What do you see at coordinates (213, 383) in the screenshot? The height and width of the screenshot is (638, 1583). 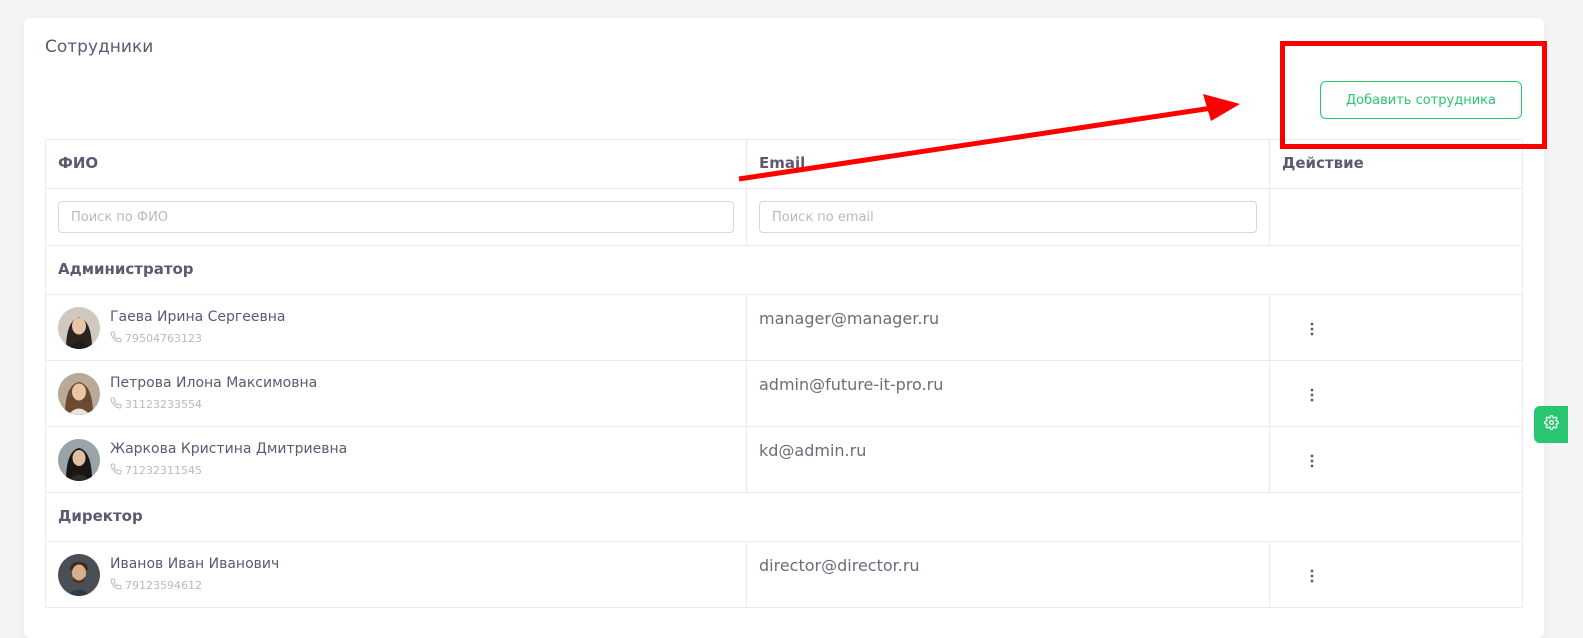 I see `employee-name: Петрова Илона Максимовна` at bounding box center [213, 383].